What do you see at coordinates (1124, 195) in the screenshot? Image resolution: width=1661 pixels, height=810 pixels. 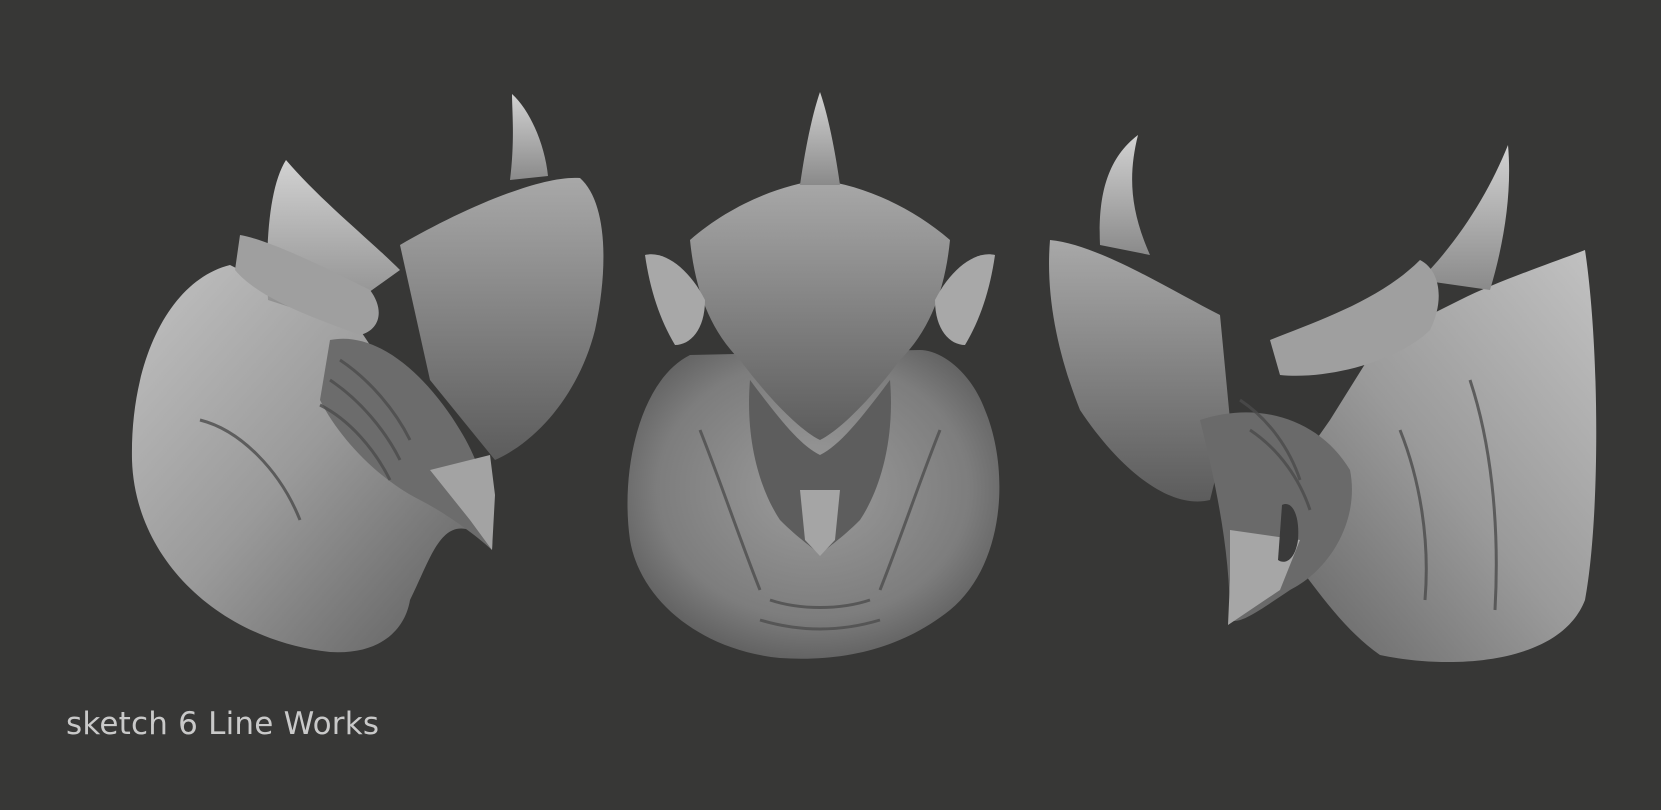 I see `horn-right` at bounding box center [1124, 195].